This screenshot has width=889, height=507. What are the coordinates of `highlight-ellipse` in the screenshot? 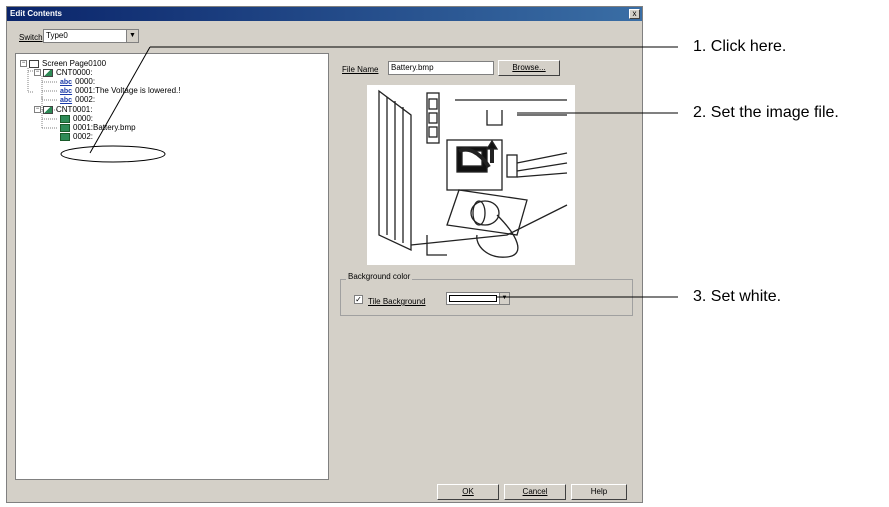 It's located at (113, 154).